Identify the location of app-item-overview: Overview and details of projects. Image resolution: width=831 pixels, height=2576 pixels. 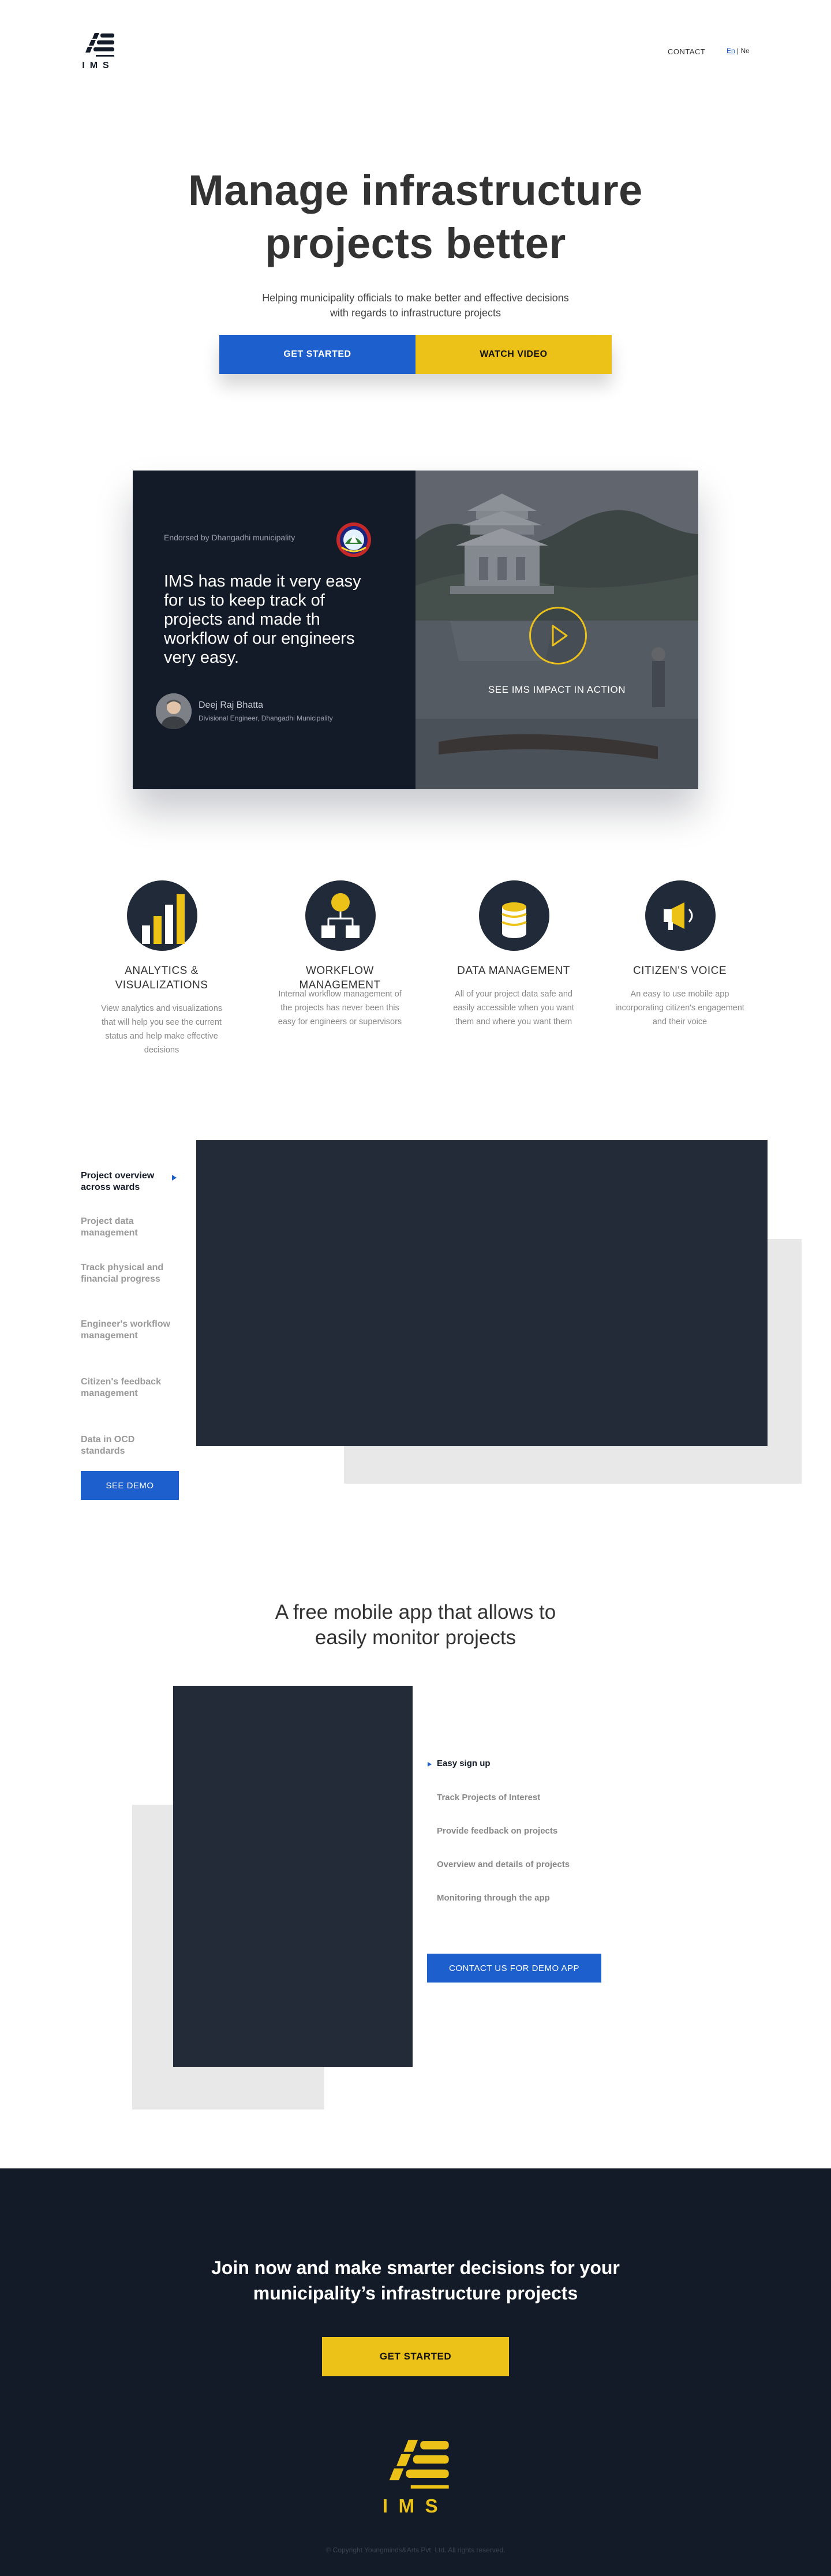
(503, 1864).